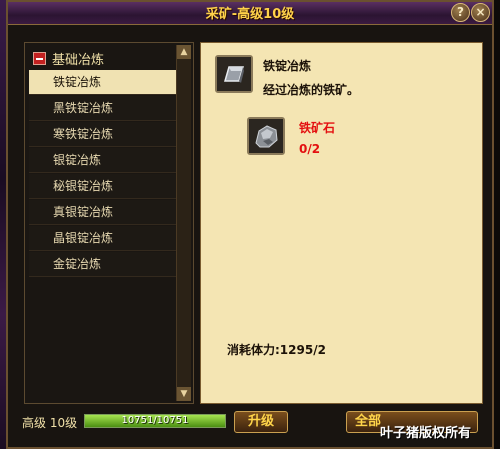  I want to click on recipe-item-mithril-ingot: 秘银锭冶炼, so click(103, 186).